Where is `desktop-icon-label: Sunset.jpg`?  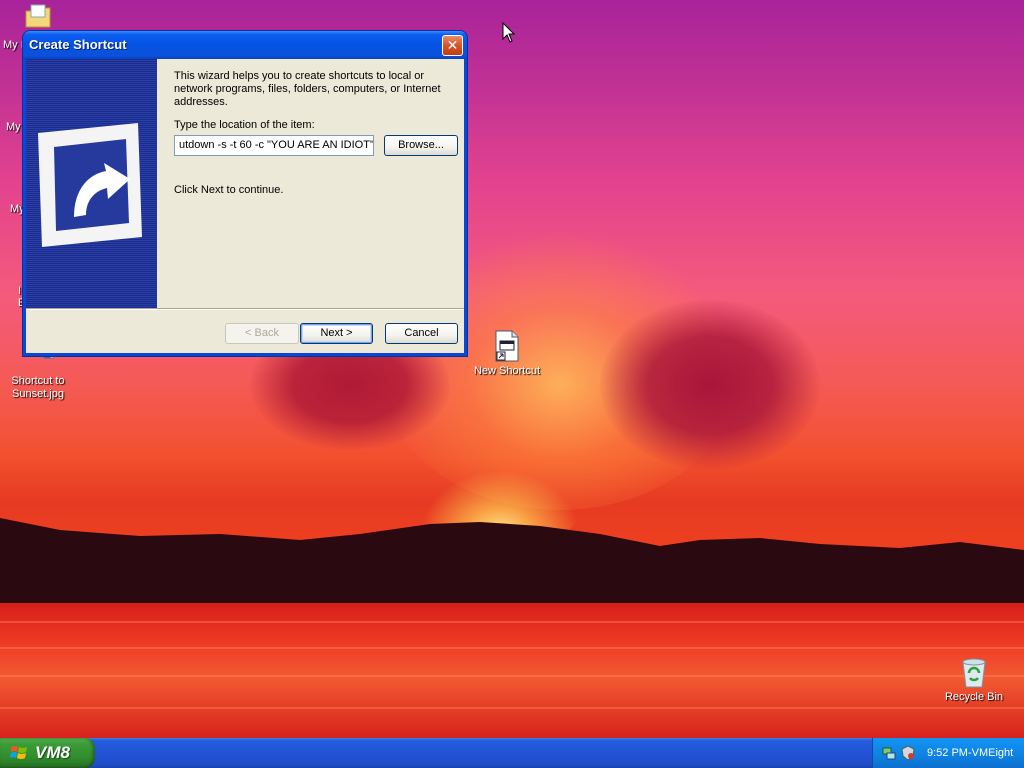
desktop-icon-label: Sunset.jpg is located at coordinates (38, 394).